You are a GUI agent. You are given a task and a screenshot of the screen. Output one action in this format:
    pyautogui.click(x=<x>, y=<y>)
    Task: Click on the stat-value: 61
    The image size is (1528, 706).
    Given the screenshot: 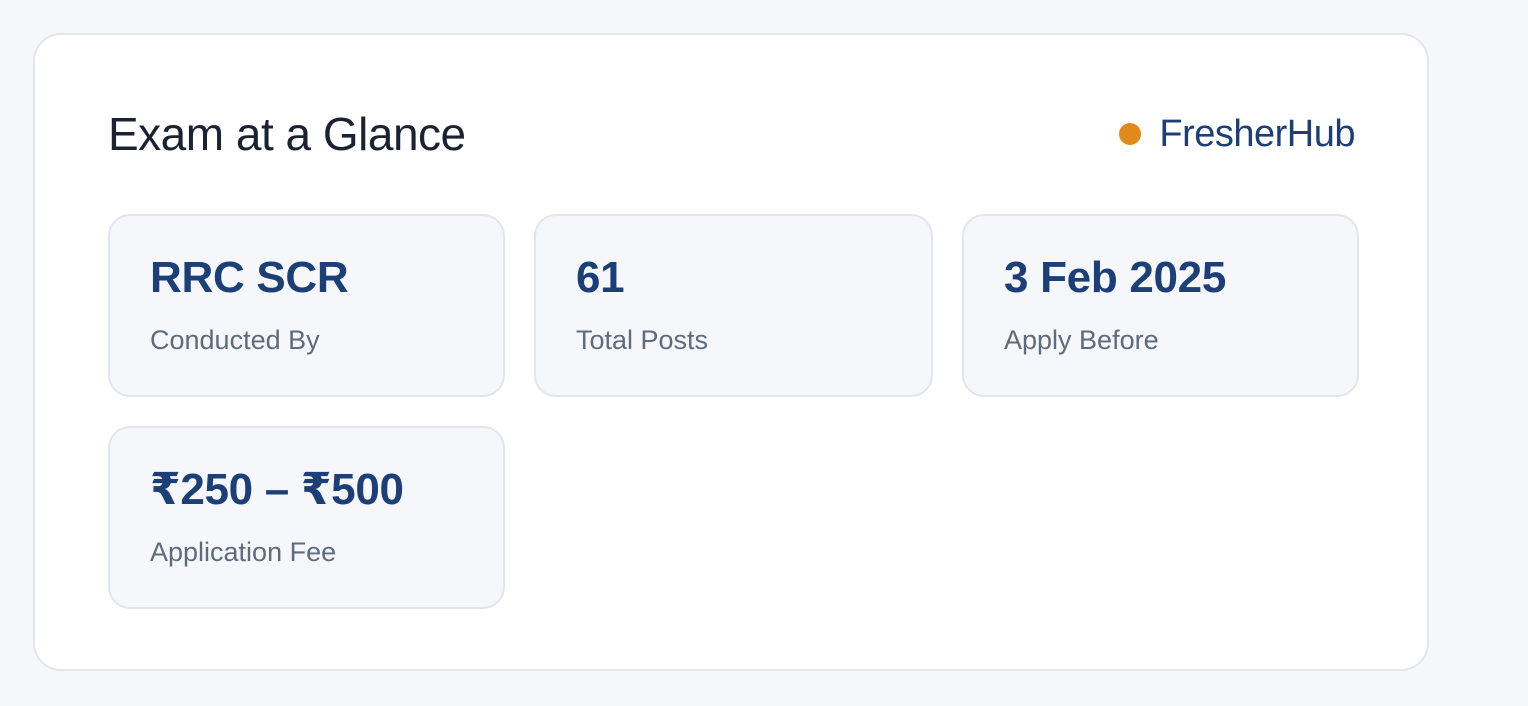 What is the action you would take?
    pyautogui.click(x=600, y=277)
    